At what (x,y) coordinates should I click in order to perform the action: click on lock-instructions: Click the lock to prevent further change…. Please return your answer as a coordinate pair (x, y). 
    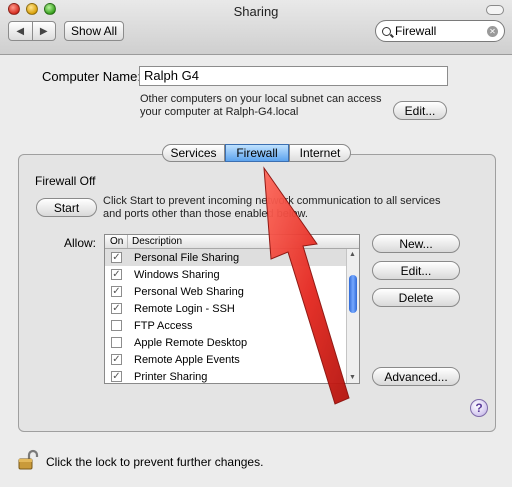
    Looking at the image, I should click on (155, 462).